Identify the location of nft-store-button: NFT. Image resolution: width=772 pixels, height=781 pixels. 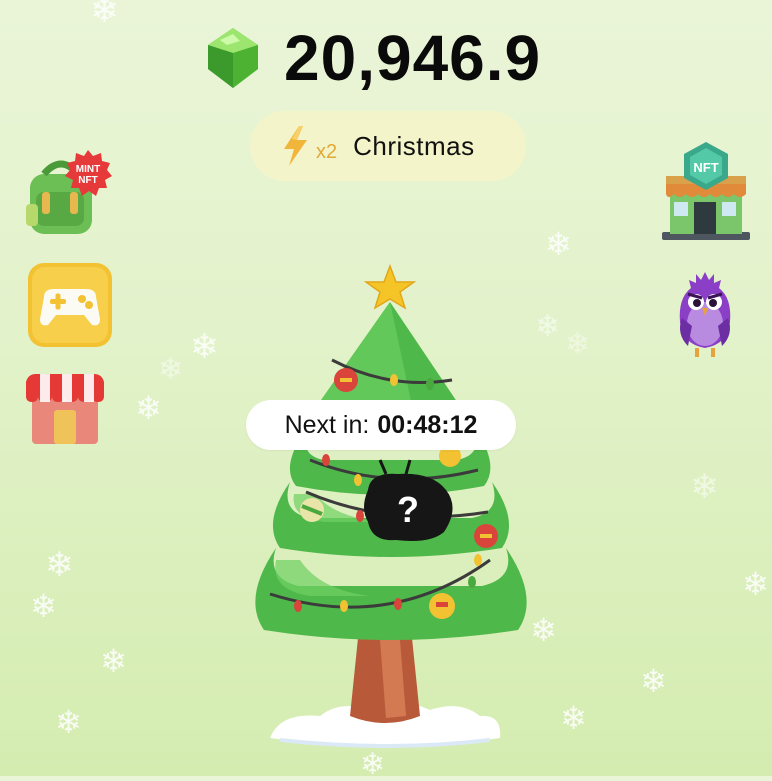
(706, 192).